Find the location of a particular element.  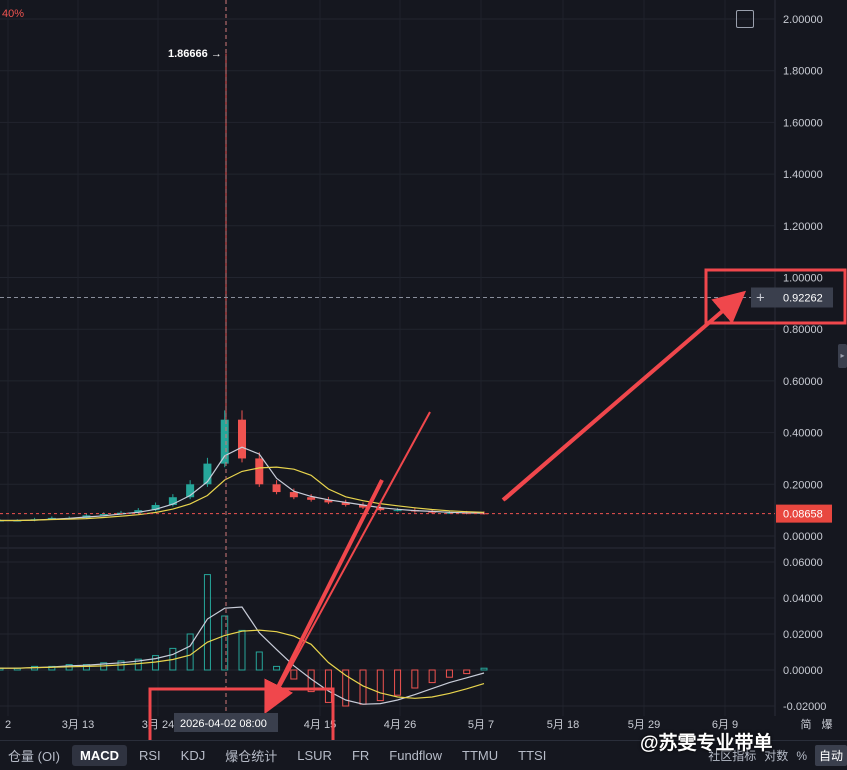

tab-9: TTSI is located at coordinates (532, 755).